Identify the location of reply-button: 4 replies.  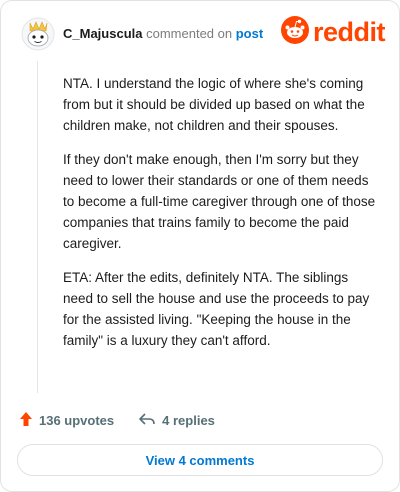
(176, 420).